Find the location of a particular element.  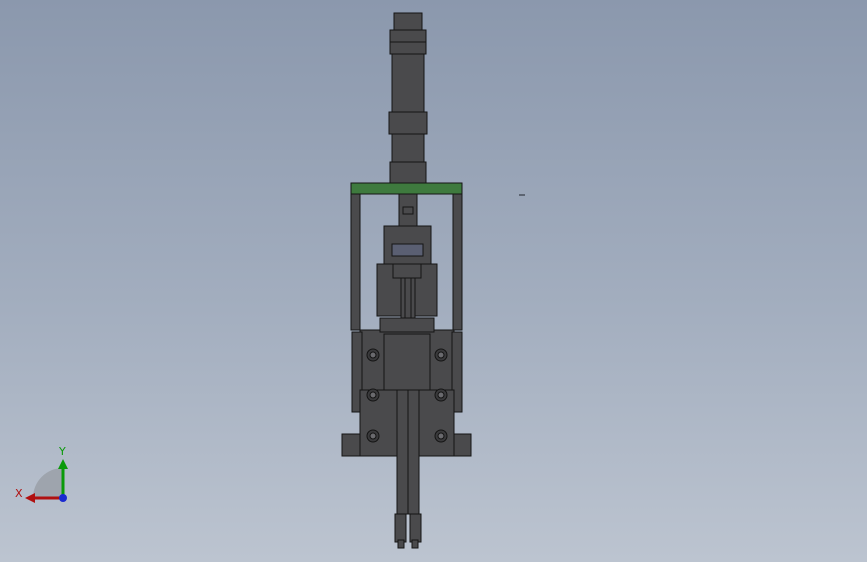

jaw-tip-left is located at coordinates (401, 544).